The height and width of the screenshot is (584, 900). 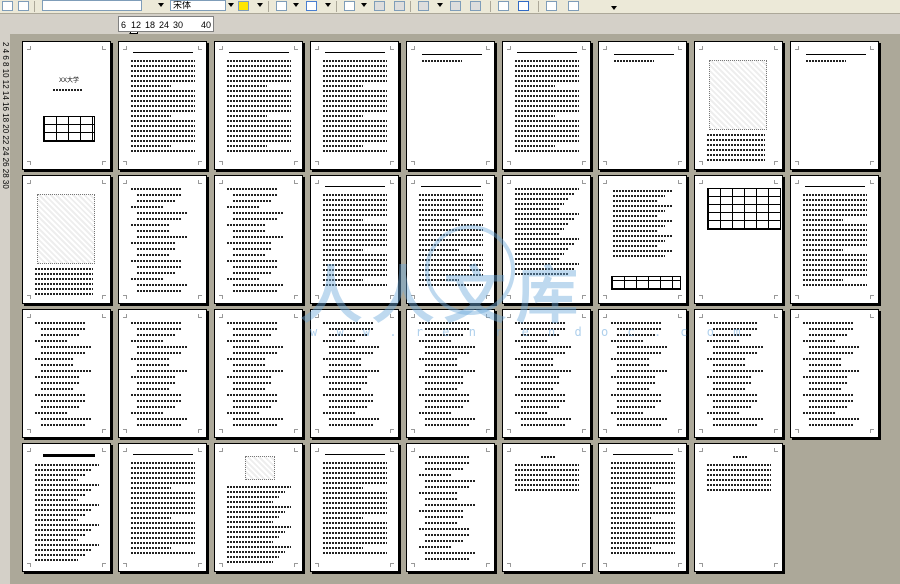 What do you see at coordinates (124, 25) in the screenshot?
I see `ruler-tick-label: 6` at bounding box center [124, 25].